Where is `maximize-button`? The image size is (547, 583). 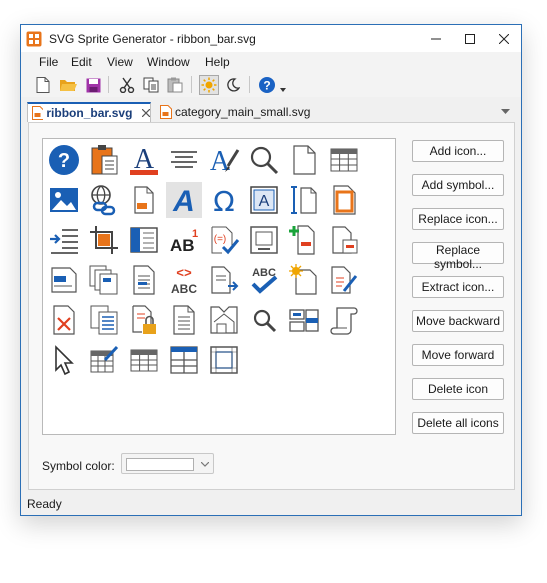
maximize-button is located at coordinates (470, 38).